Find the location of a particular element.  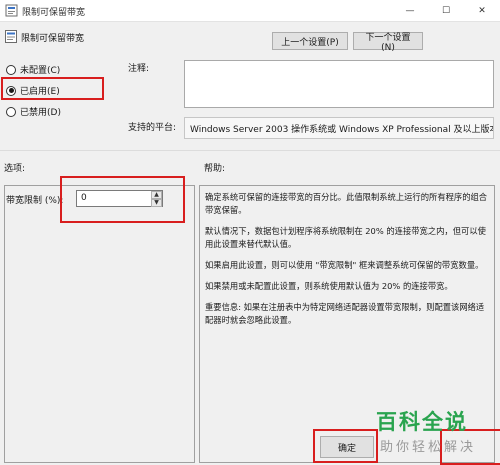

window-title: 限制可保留带宽 is located at coordinates (54, 13).